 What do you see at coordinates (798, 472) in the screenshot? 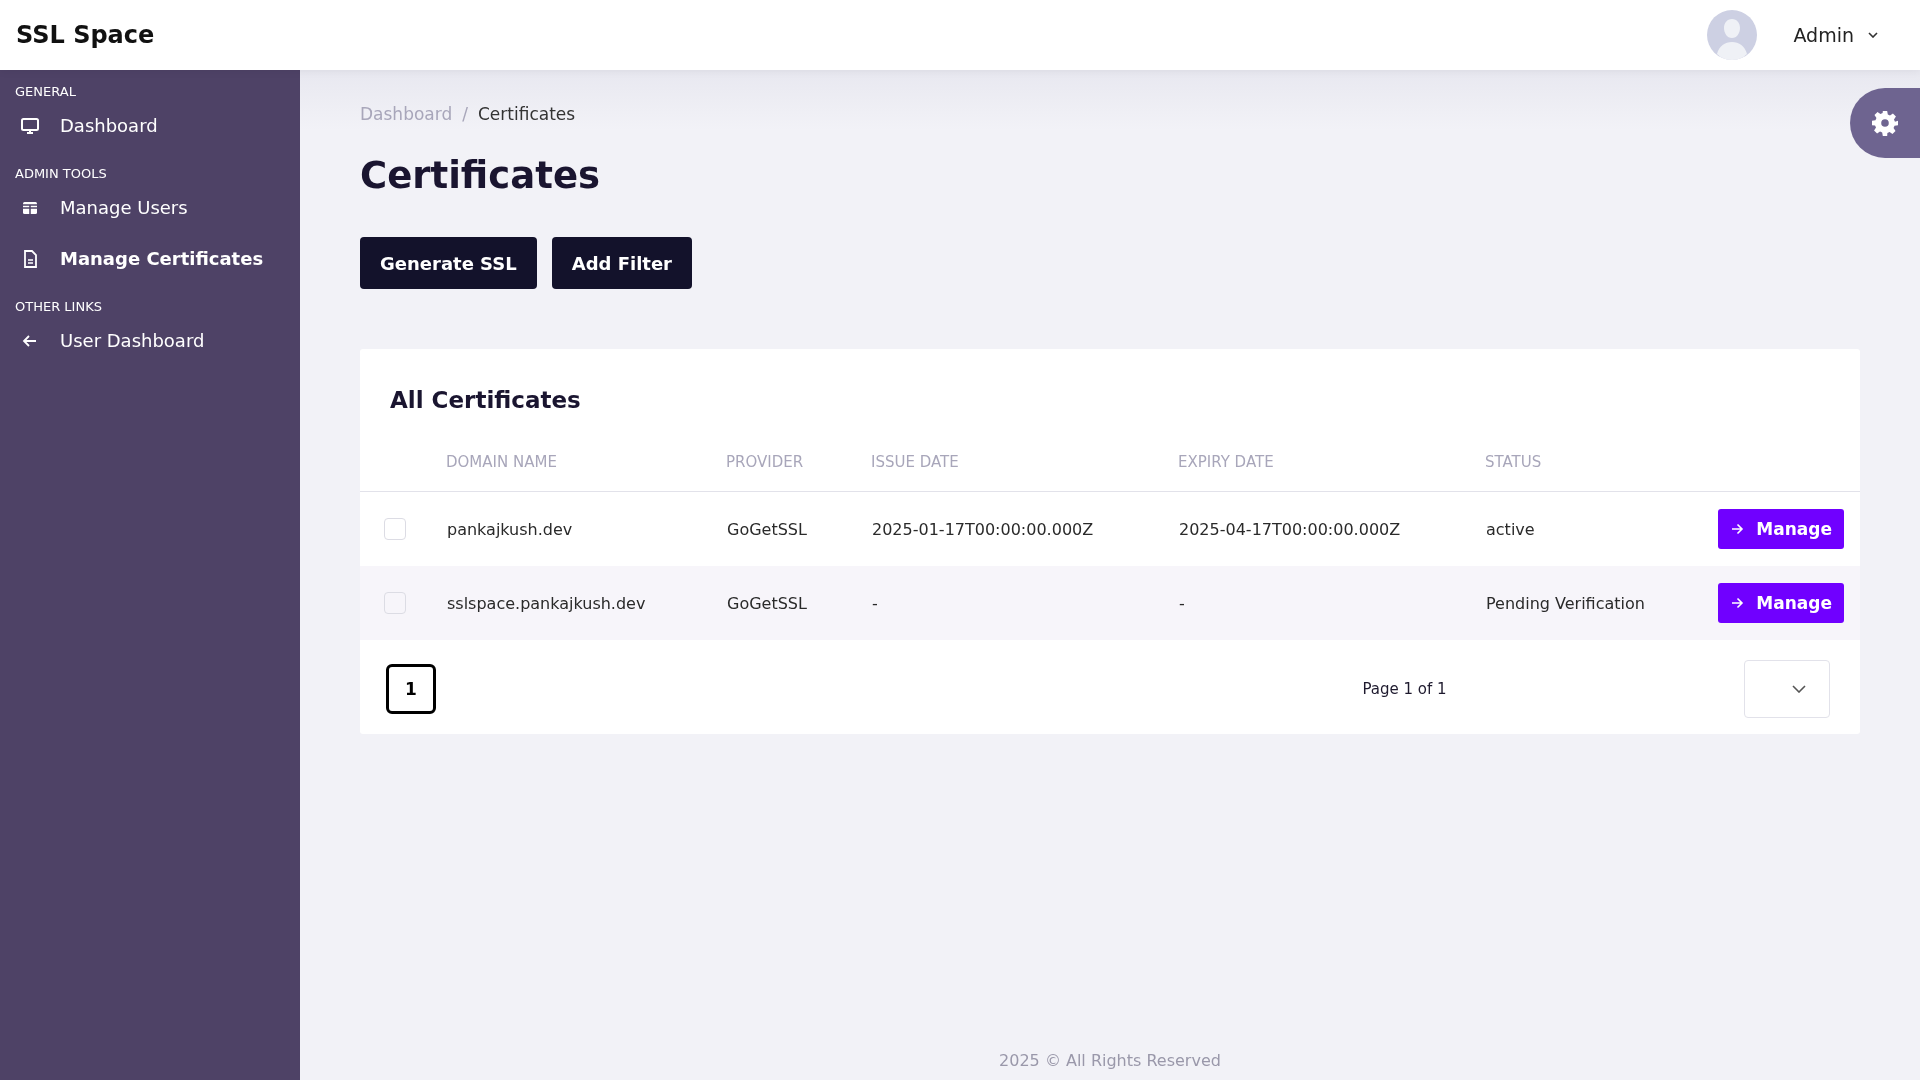
I see `column-header: PROVIDER` at bounding box center [798, 472].